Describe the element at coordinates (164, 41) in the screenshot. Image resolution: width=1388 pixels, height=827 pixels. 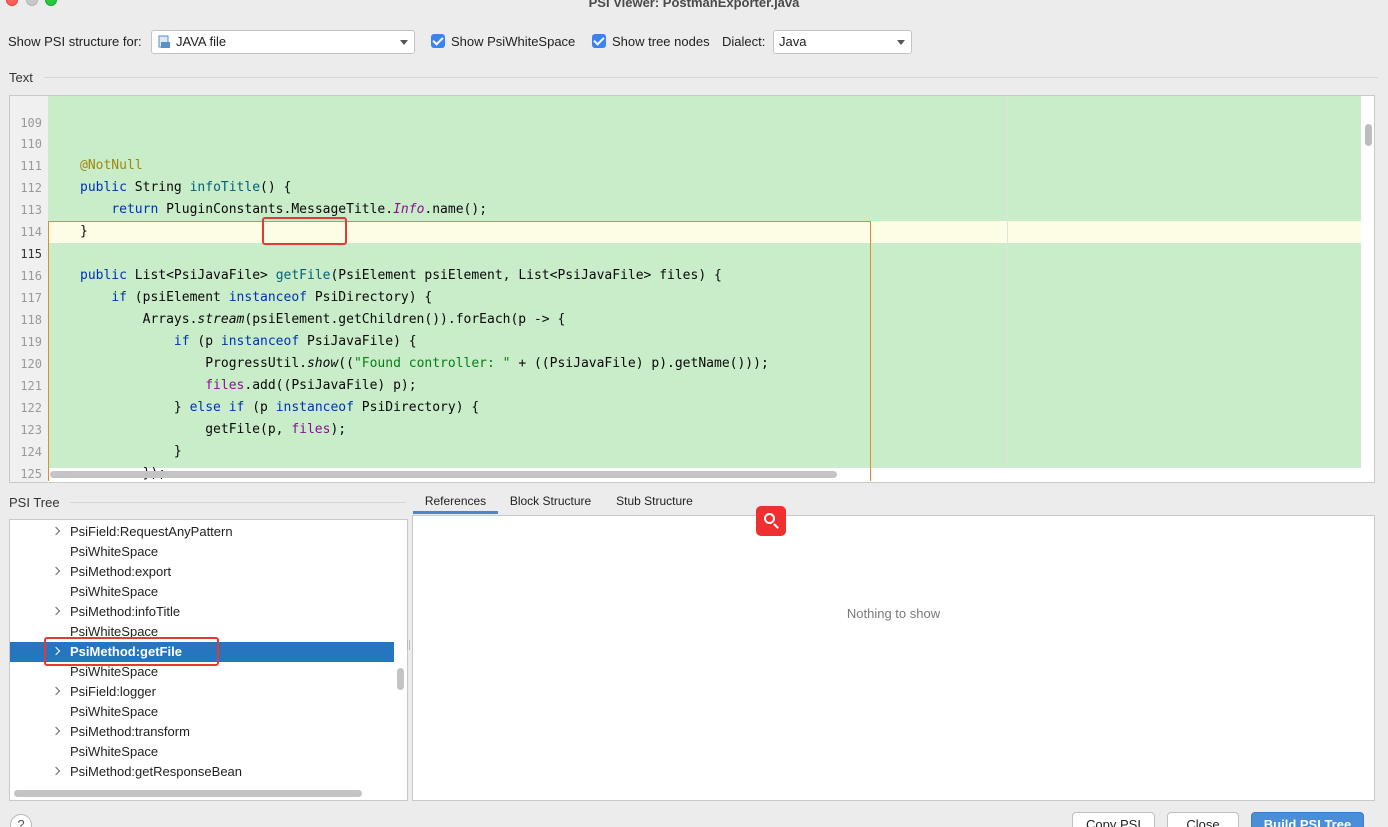
I see `java-file-icon` at that location.